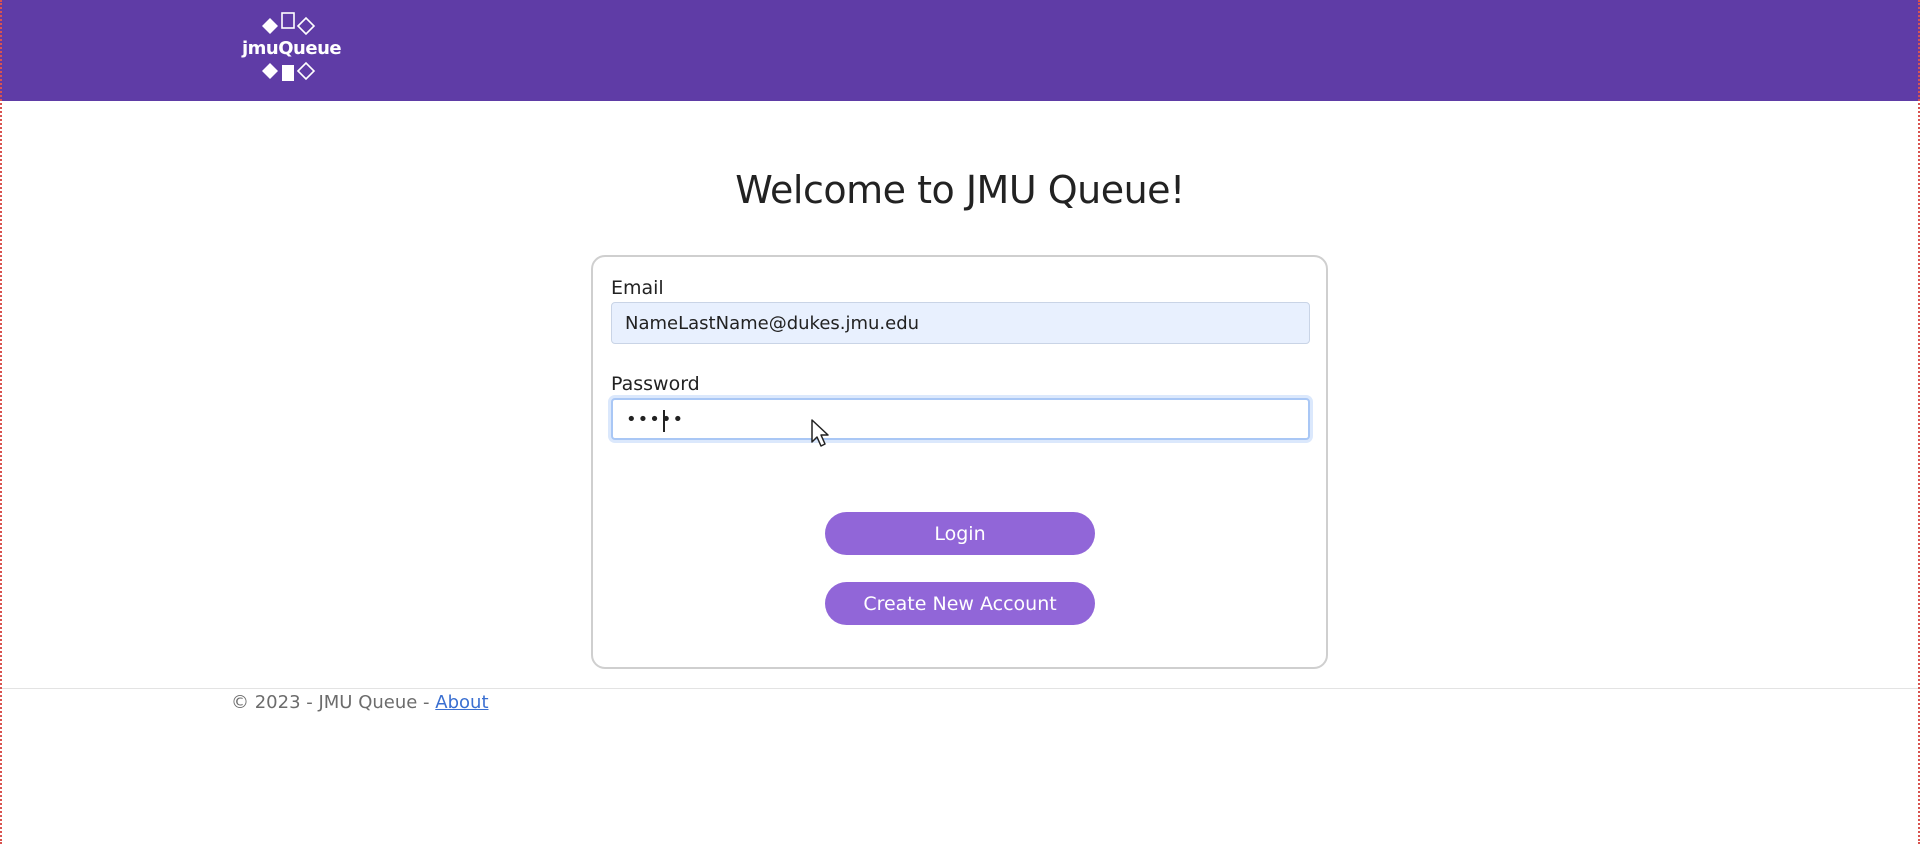 This screenshot has width=1920, height=844. Describe the element at coordinates (655, 384) in the screenshot. I see `password-label: Password` at that location.